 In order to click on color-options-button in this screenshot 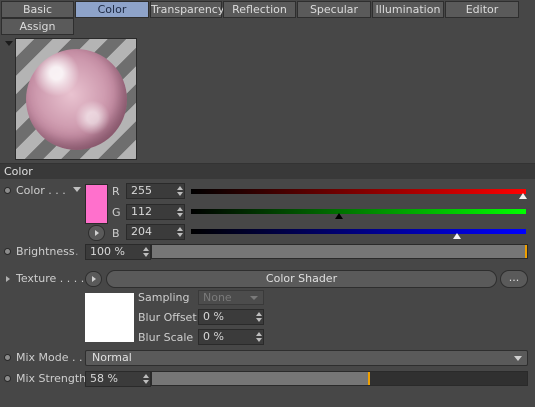, I will do `click(96, 233)`.